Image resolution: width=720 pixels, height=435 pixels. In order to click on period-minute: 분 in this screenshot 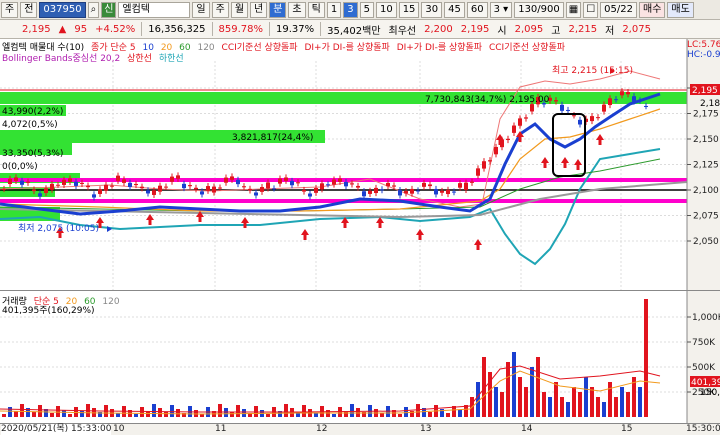, I will do `click(278, 9)`.